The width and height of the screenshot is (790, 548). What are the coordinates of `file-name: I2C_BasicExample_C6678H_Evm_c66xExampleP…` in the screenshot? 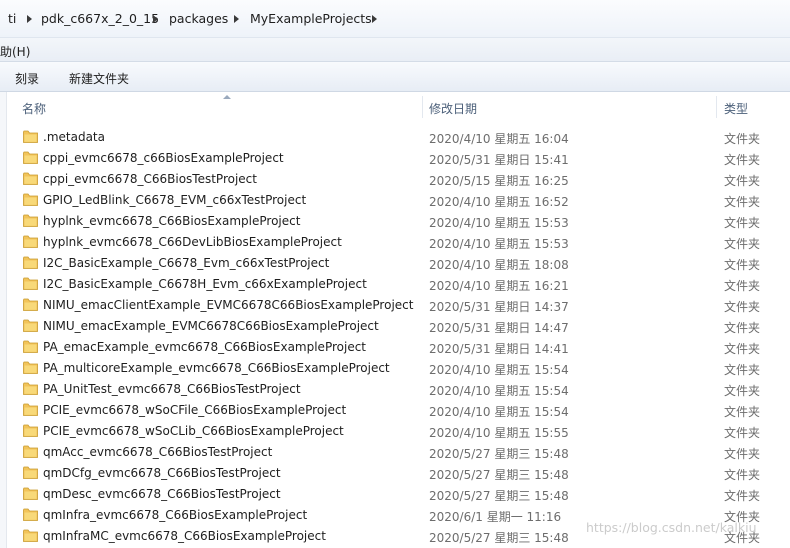 It's located at (205, 284).